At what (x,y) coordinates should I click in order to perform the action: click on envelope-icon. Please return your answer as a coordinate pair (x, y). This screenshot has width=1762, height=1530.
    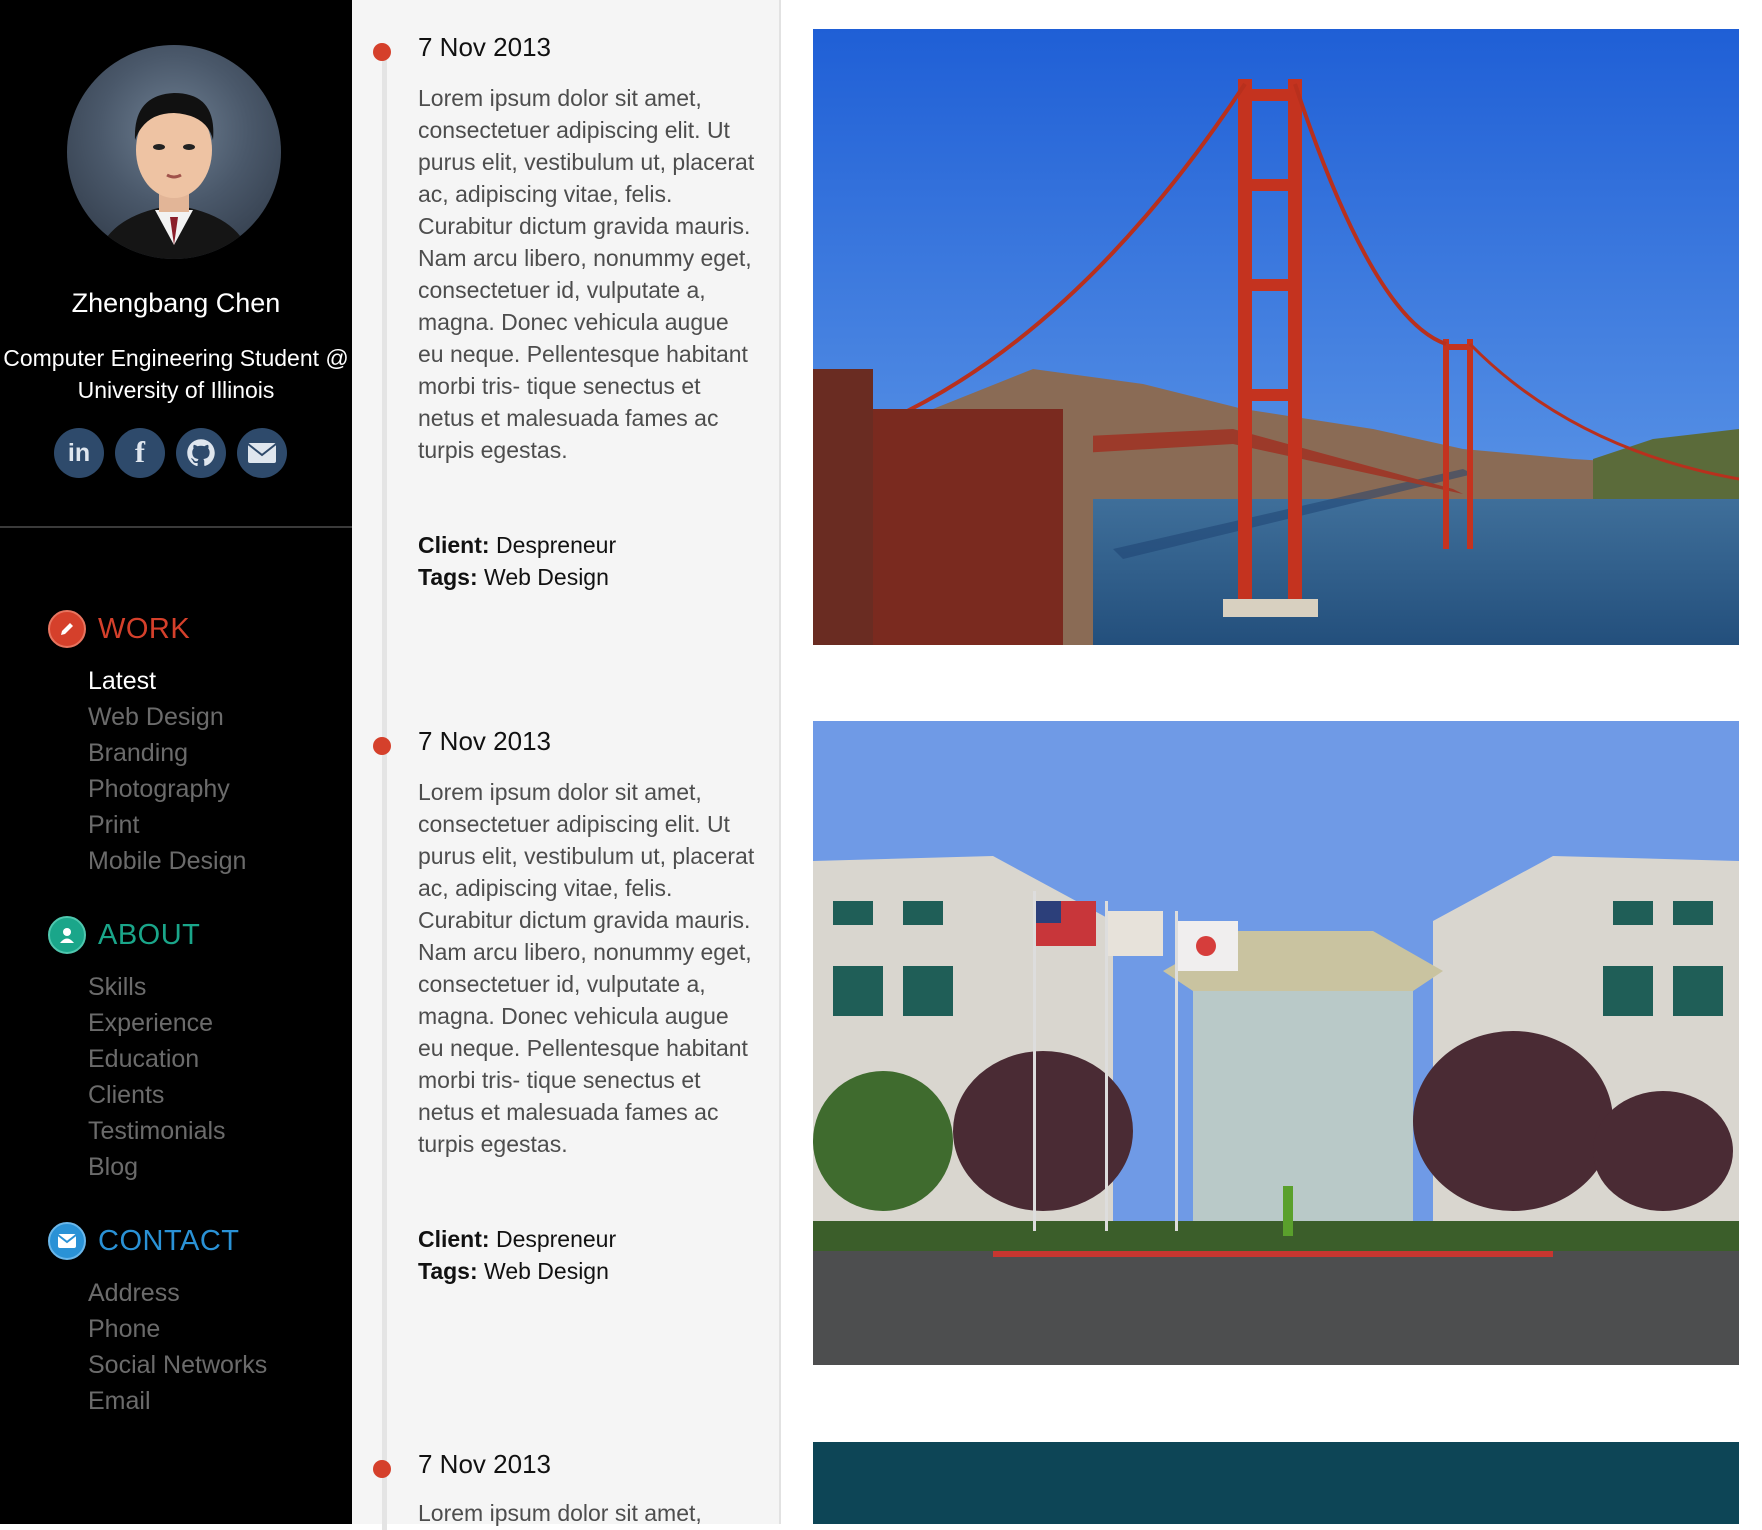
    Looking at the image, I should click on (67, 1241).